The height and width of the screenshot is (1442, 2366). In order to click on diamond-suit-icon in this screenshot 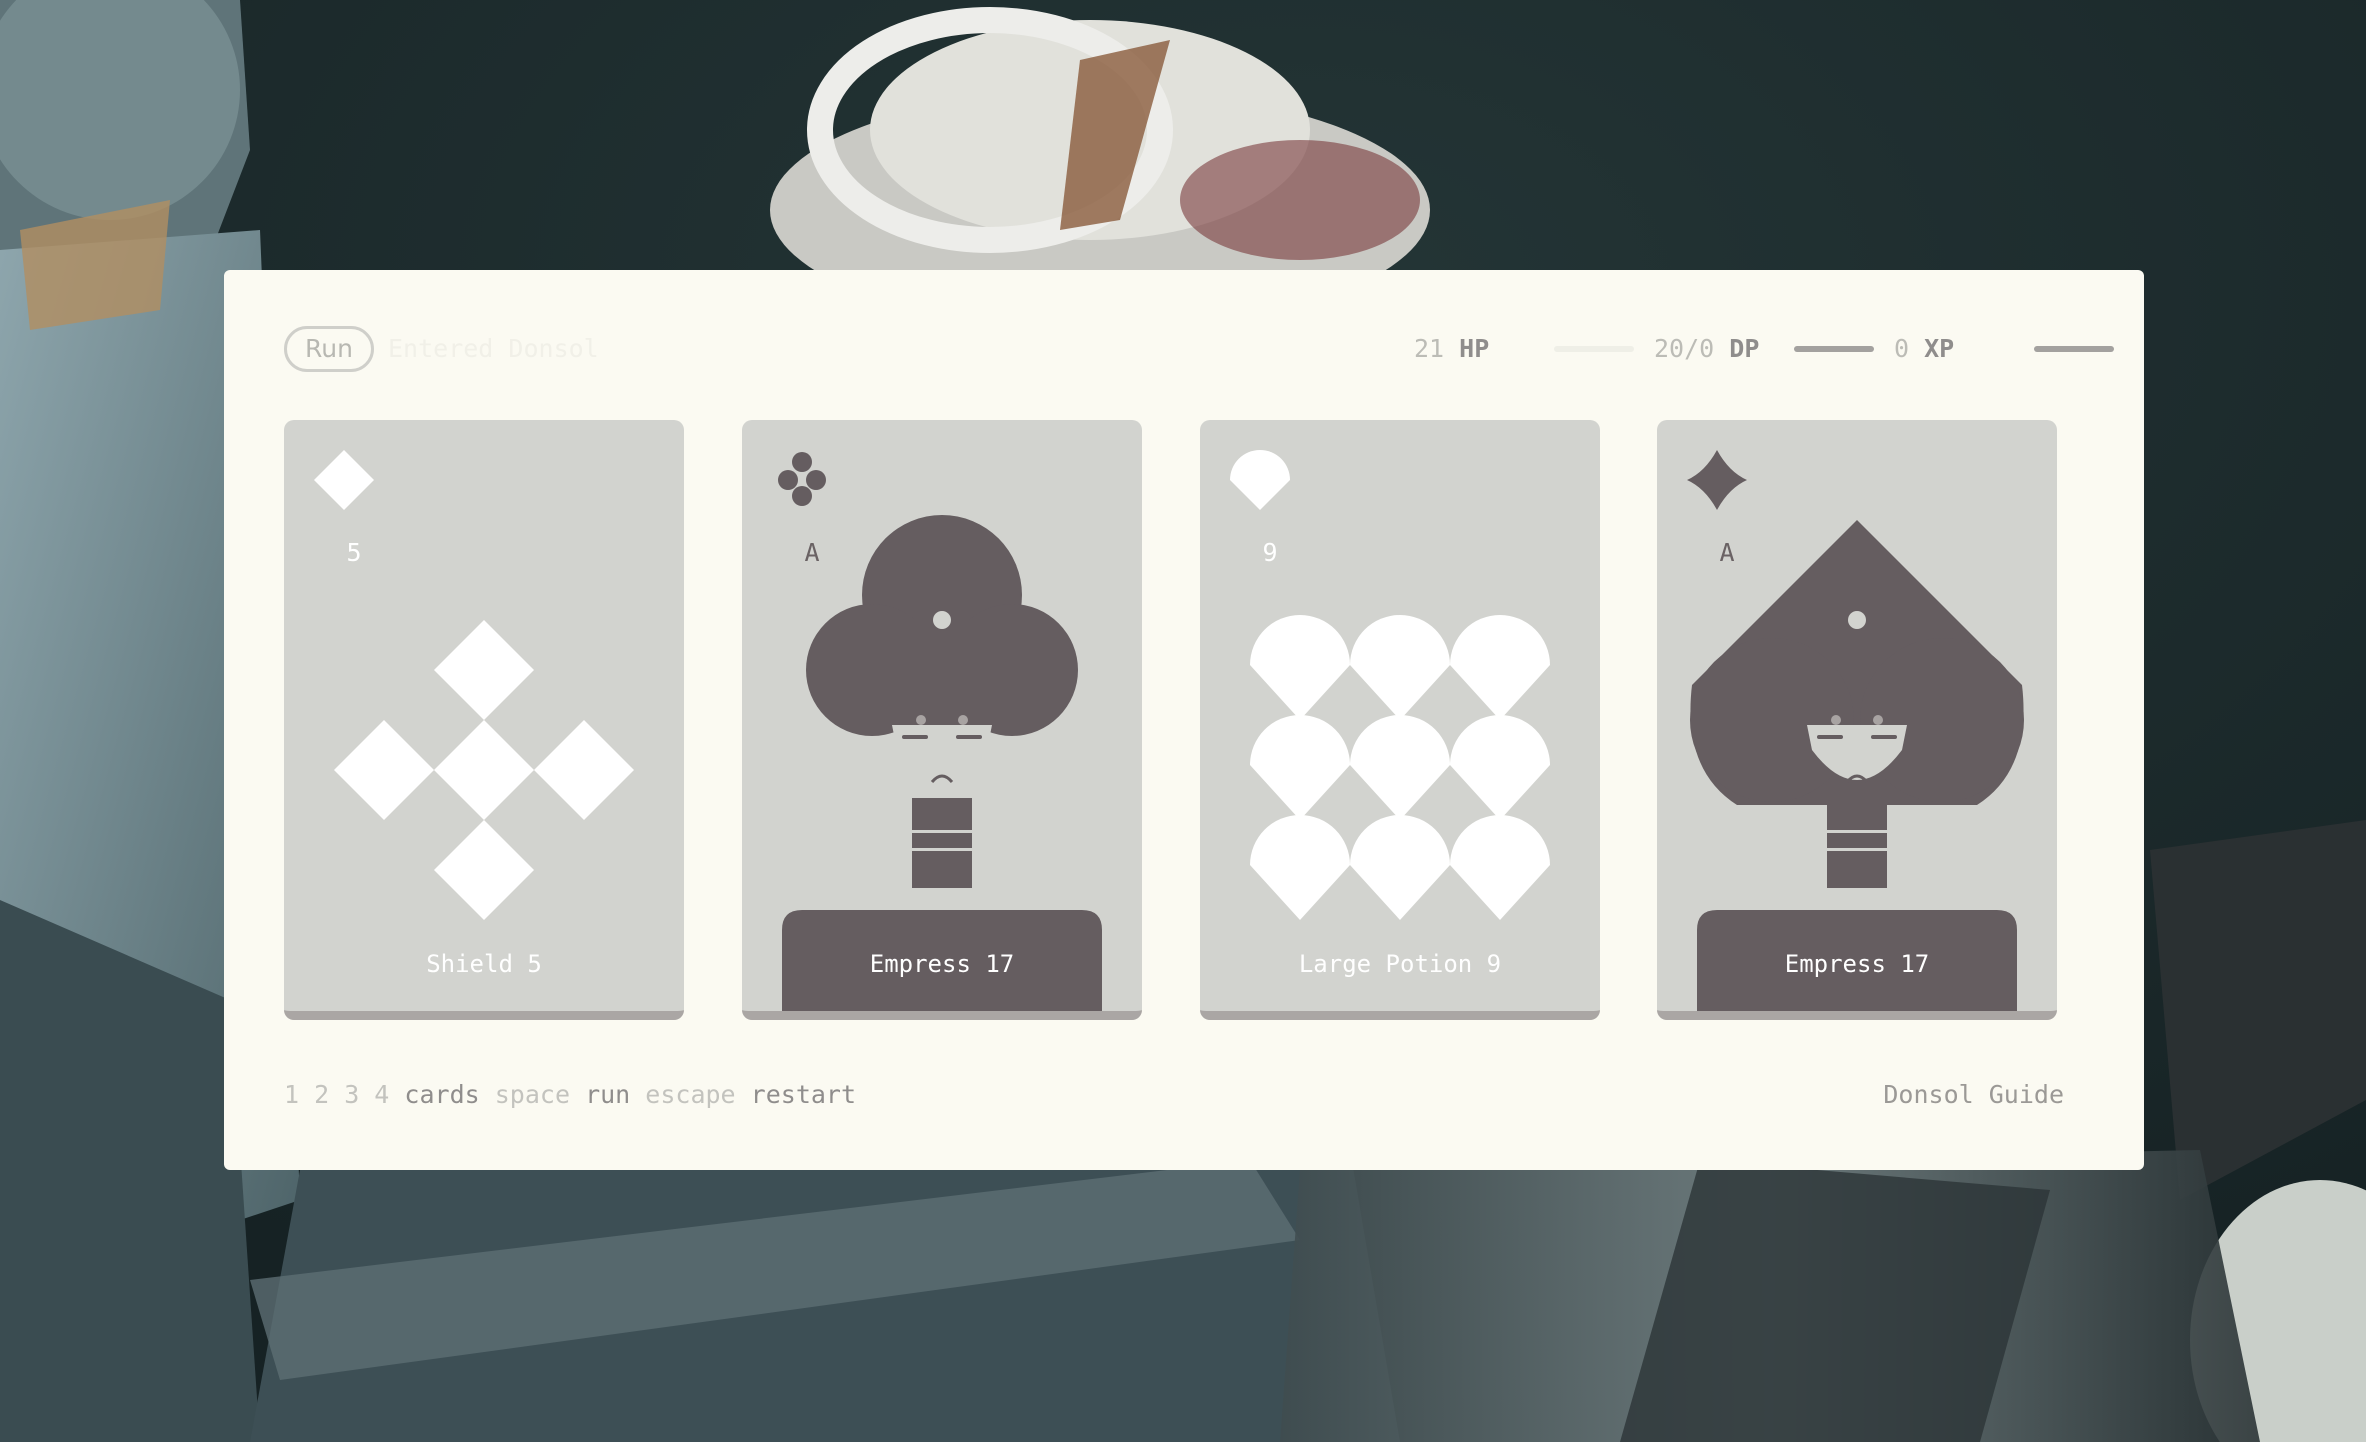, I will do `click(344, 480)`.